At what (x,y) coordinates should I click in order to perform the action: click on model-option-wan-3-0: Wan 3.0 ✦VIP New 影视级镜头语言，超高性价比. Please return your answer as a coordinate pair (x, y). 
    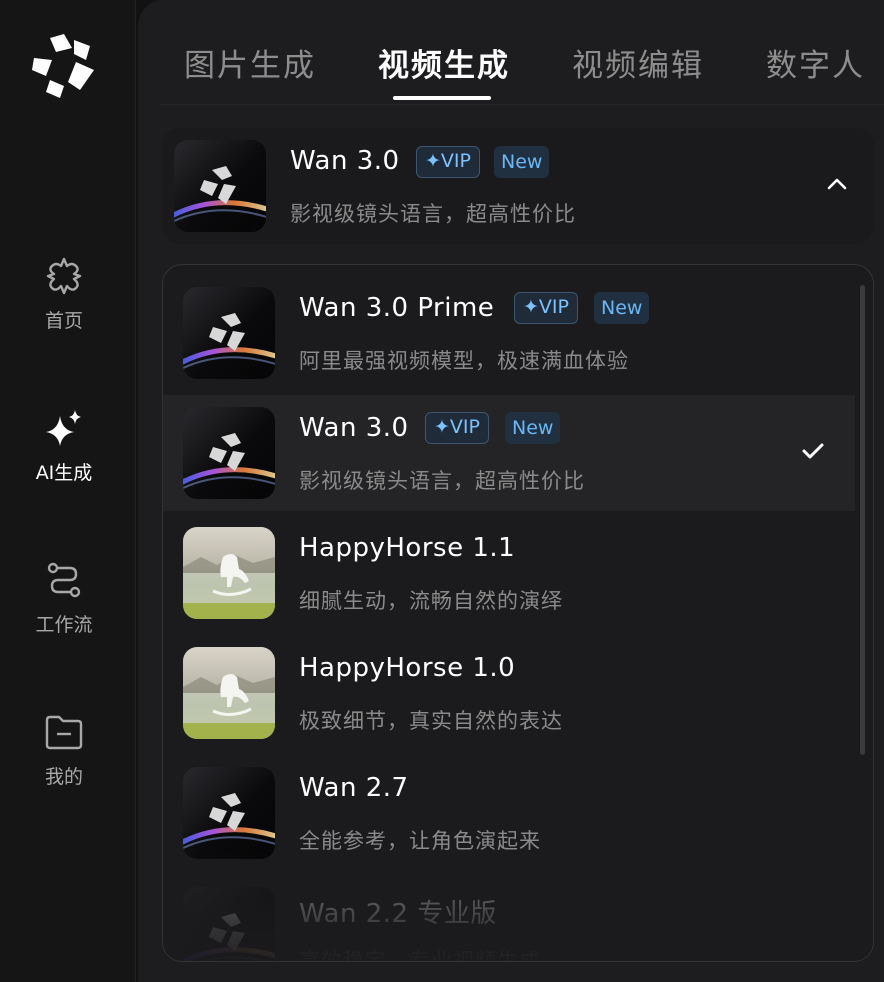
    Looking at the image, I should click on (509, 453).